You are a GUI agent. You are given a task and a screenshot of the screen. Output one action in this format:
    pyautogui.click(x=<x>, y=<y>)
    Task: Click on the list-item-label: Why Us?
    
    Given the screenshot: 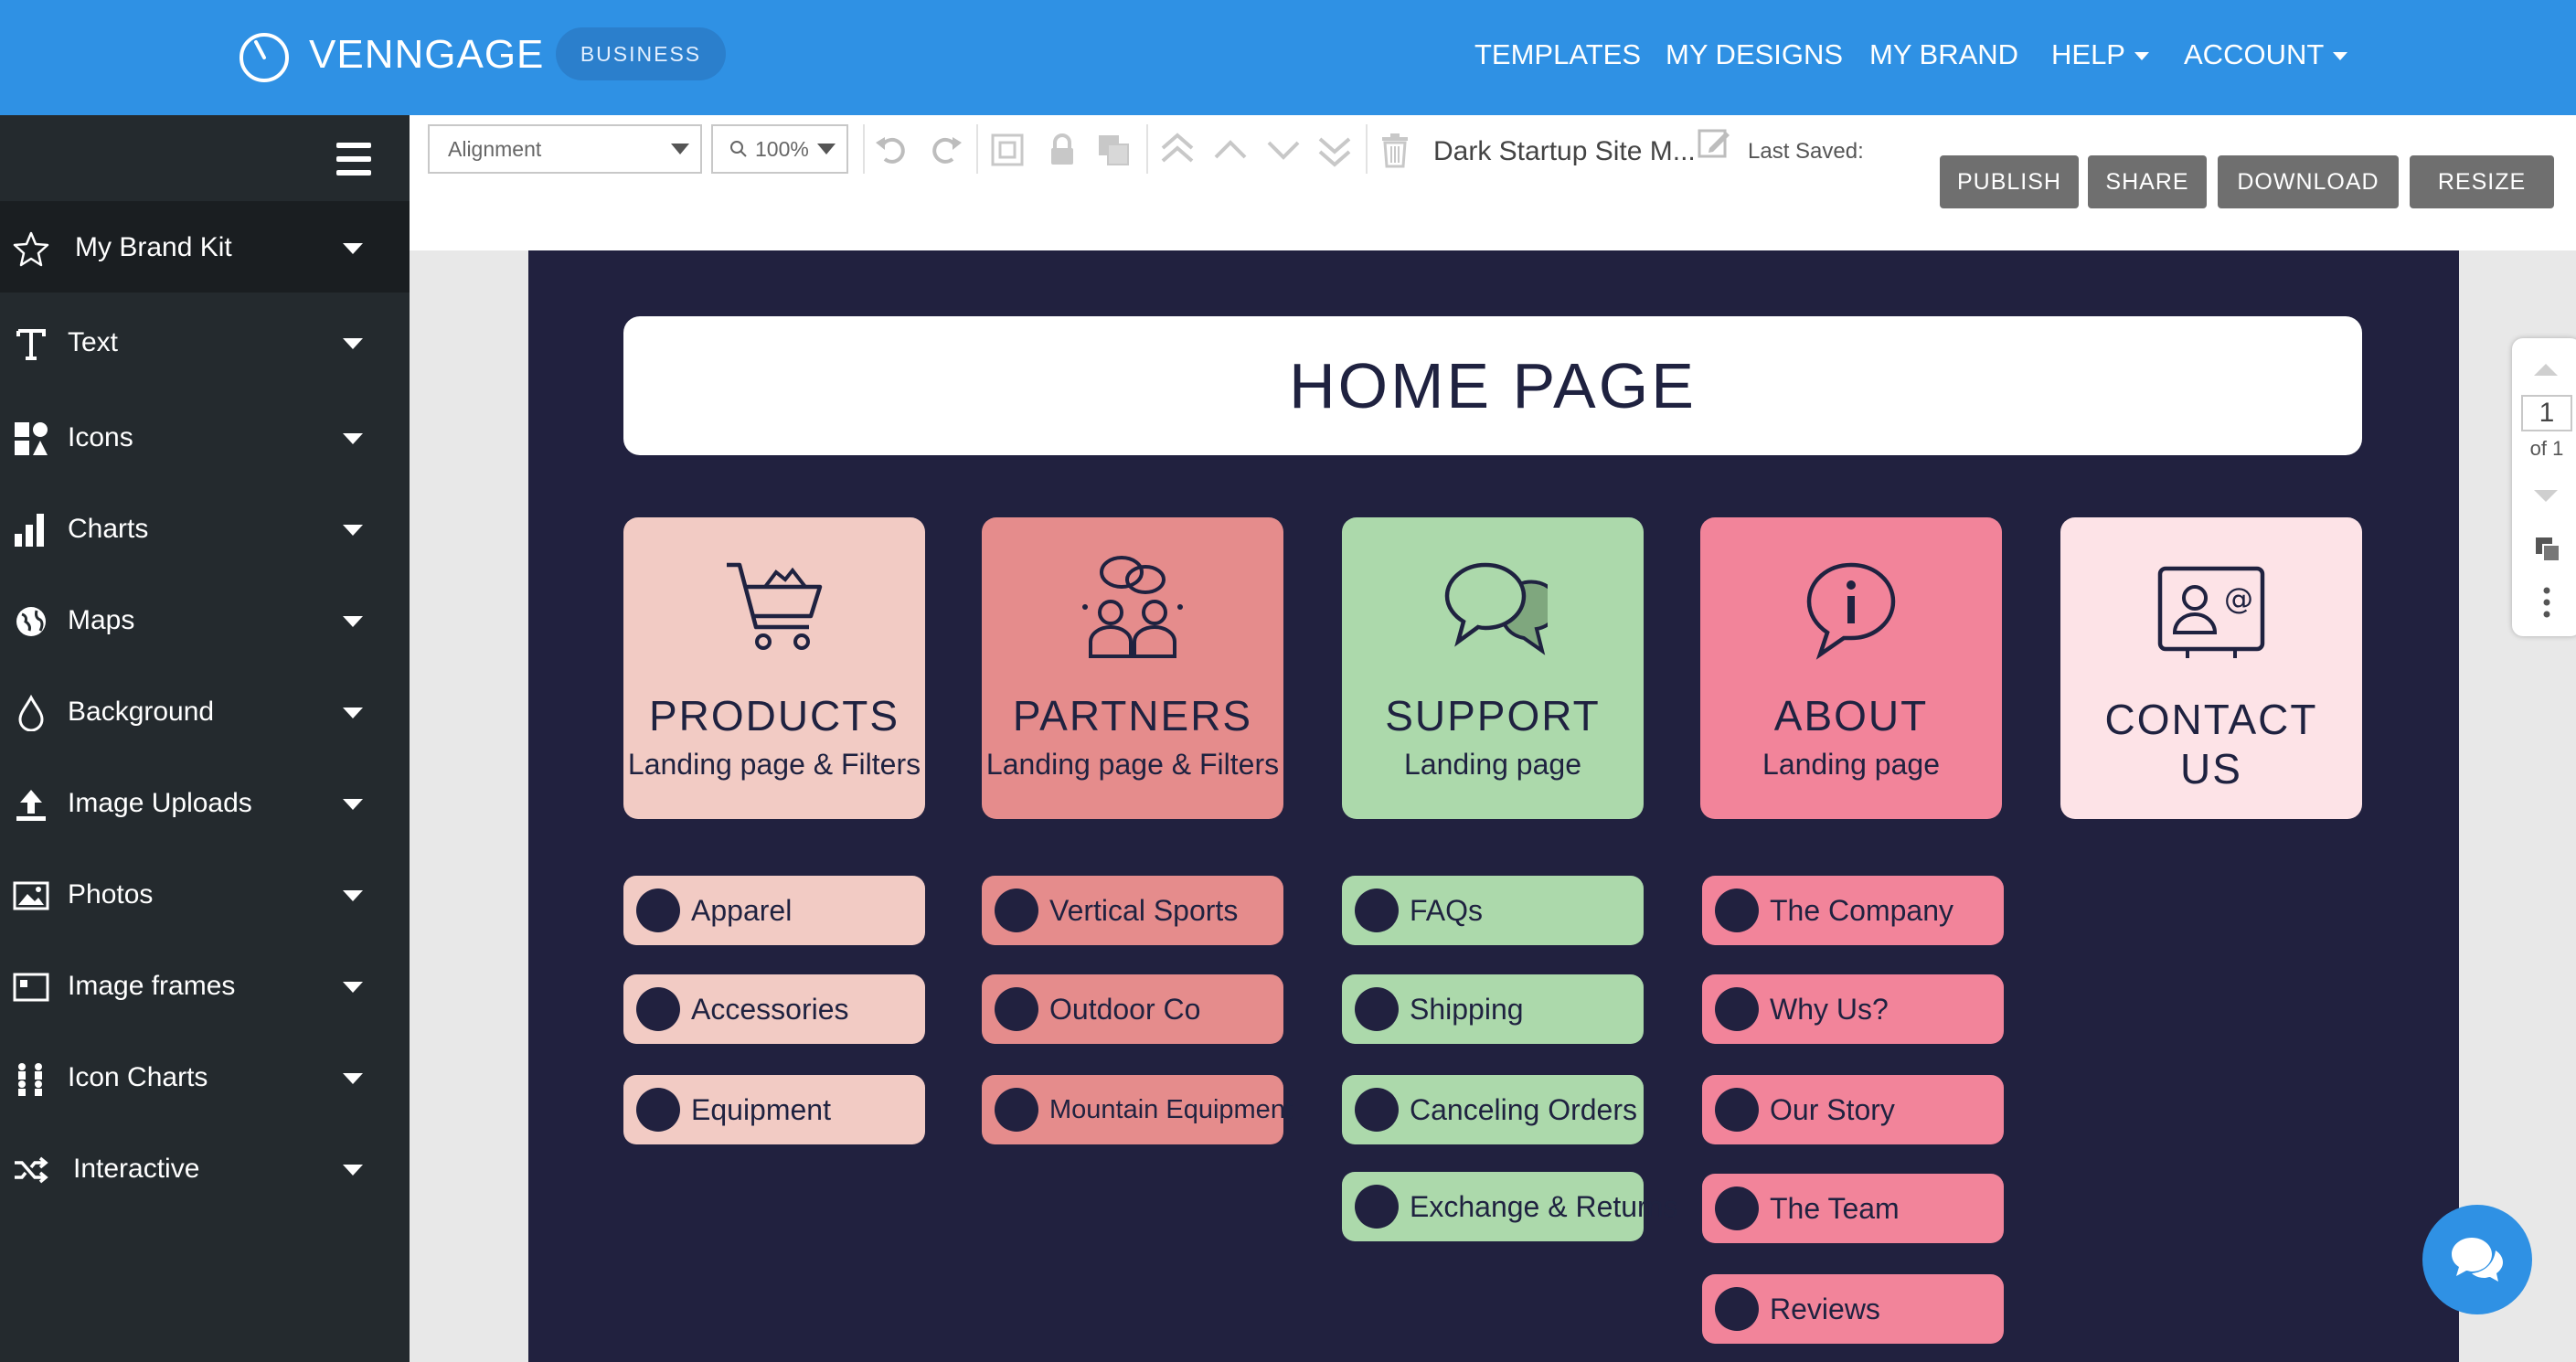 What is the action you would take?
    pyautogui.click(x=1829, y=1009)
    